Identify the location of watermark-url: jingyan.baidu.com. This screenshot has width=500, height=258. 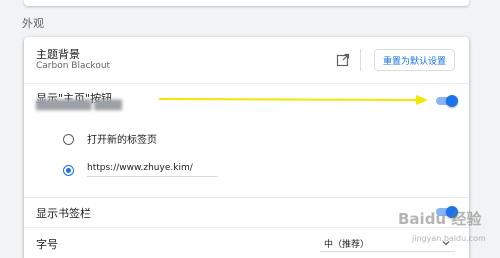
(449, 238).